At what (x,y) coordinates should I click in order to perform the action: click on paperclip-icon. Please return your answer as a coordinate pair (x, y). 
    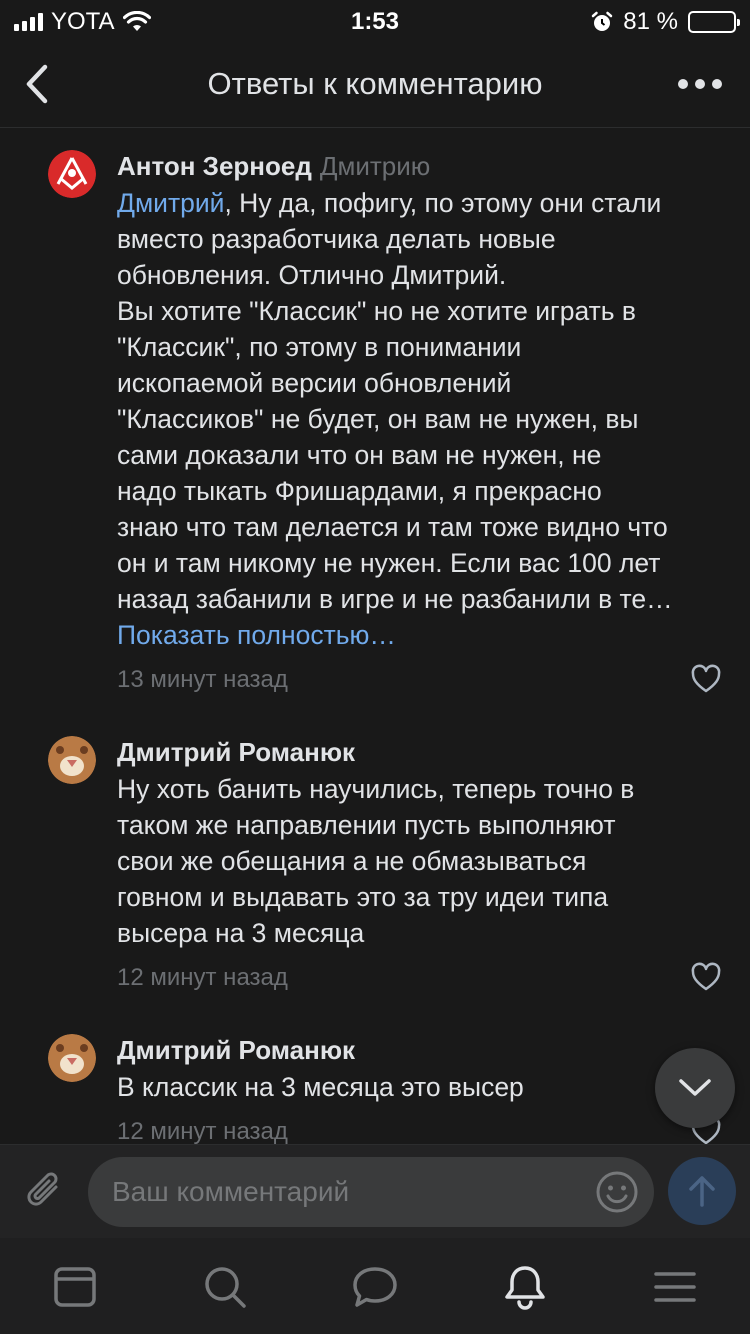
    Looking at the image, I should click on (45, 1191).